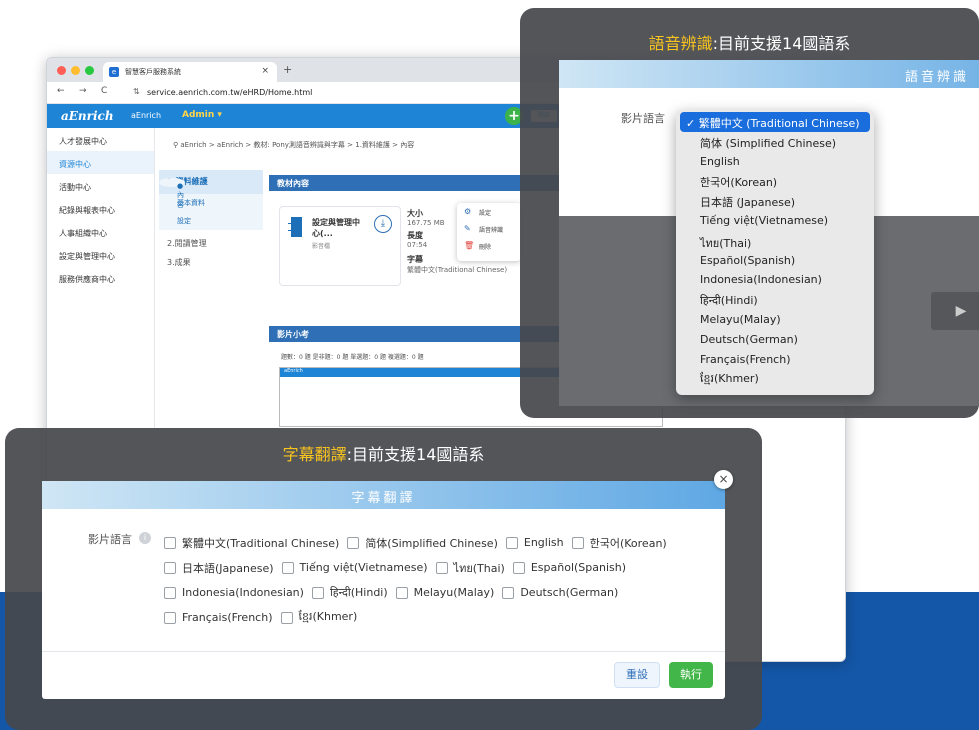  I want to click on reload-icon: C, so click(104, 91).